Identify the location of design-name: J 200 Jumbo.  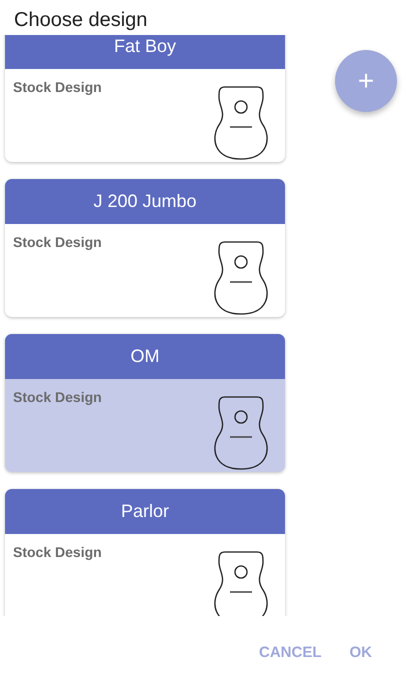
(145, 201).